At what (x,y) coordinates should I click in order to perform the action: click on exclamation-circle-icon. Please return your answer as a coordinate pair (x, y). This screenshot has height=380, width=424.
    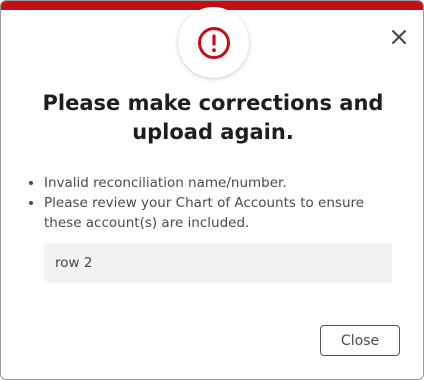
    Looking at the image, I should click on (214, 43).